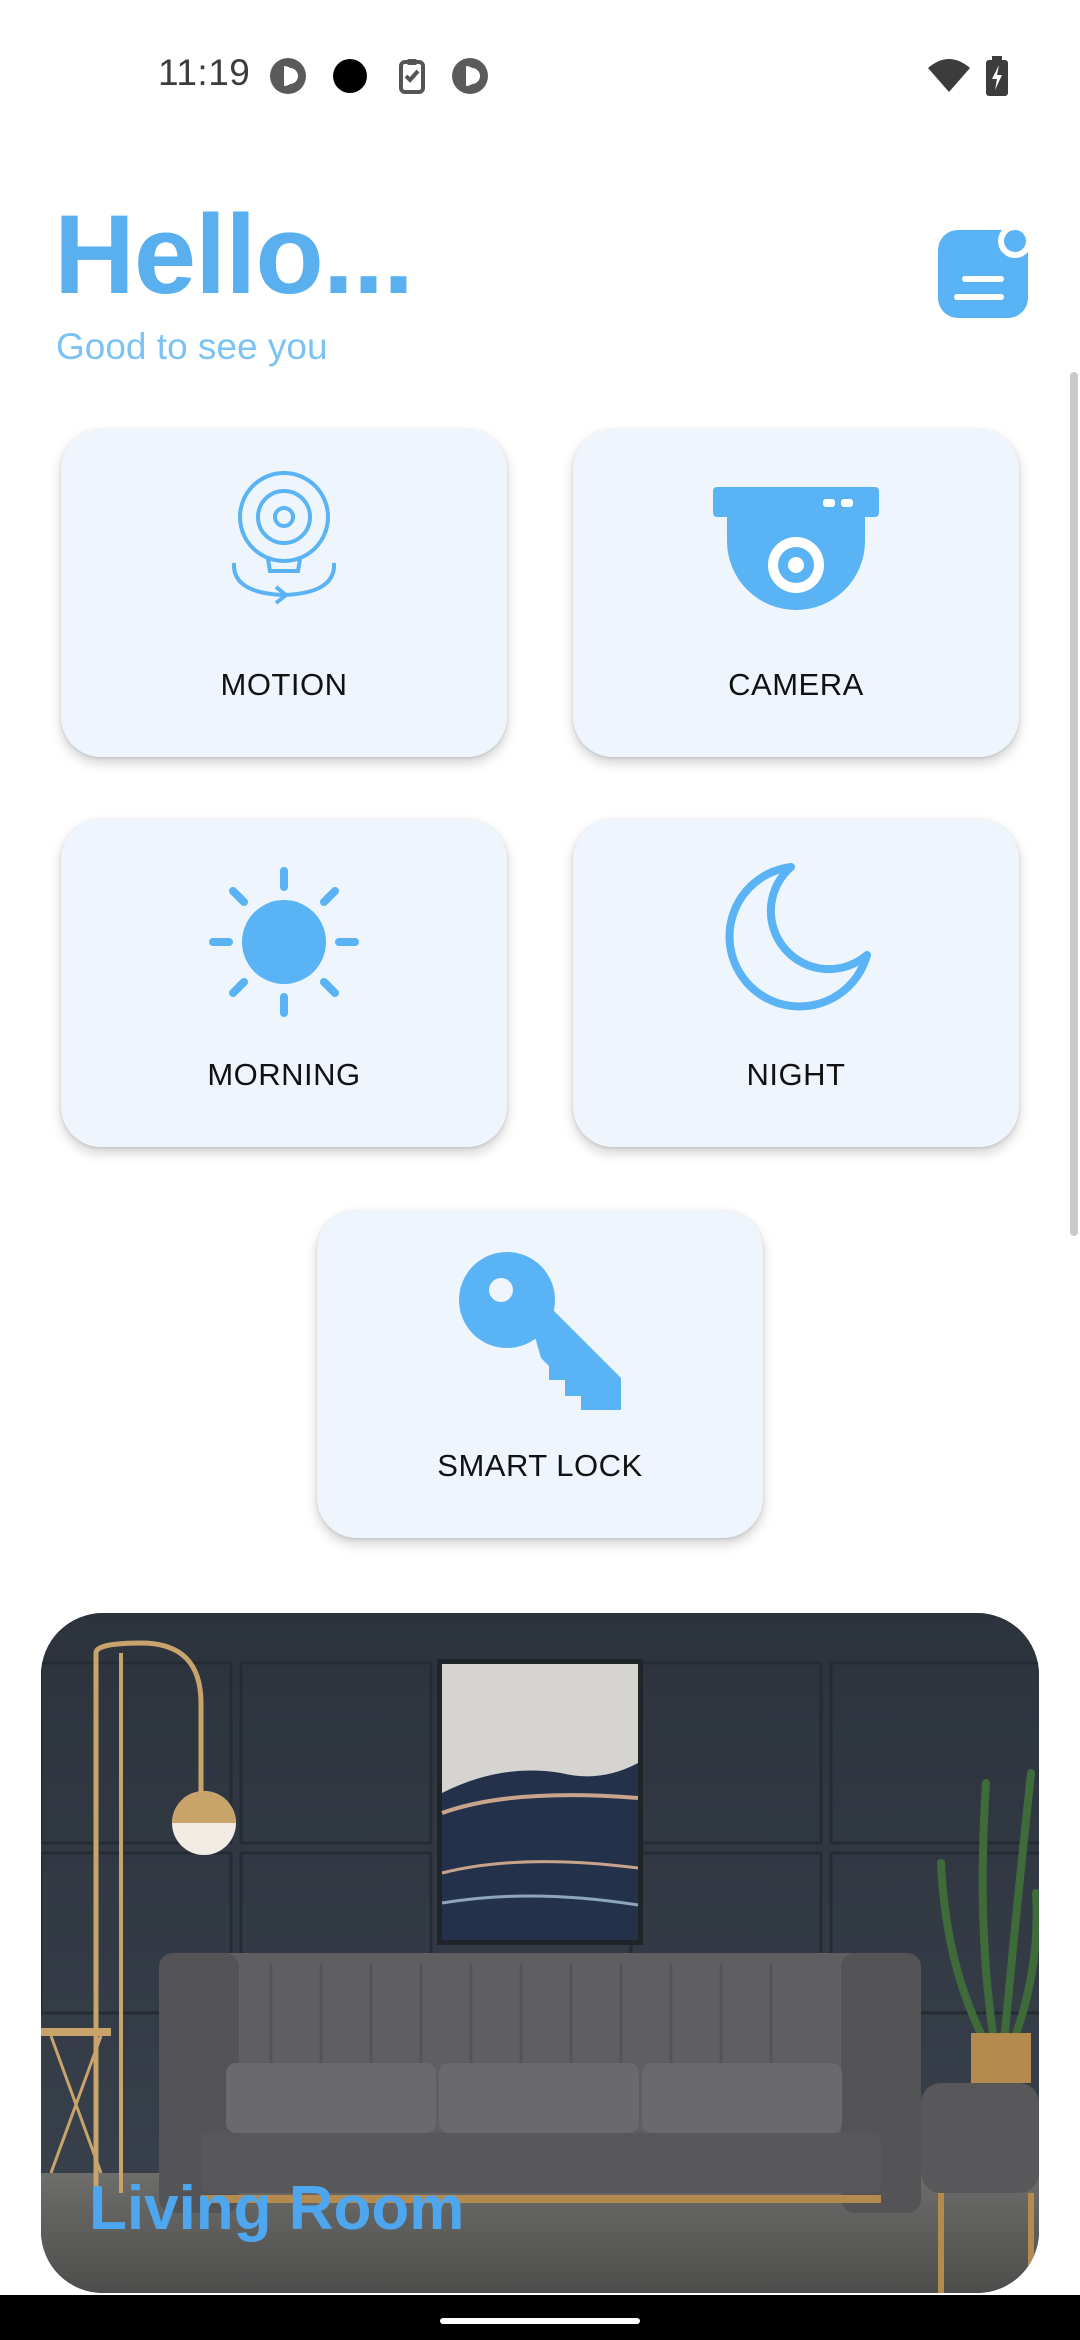  What do you see at coordinates (949, 75) in the screenshot?
I see `wifi-icon` at bounding box center [949, 75].